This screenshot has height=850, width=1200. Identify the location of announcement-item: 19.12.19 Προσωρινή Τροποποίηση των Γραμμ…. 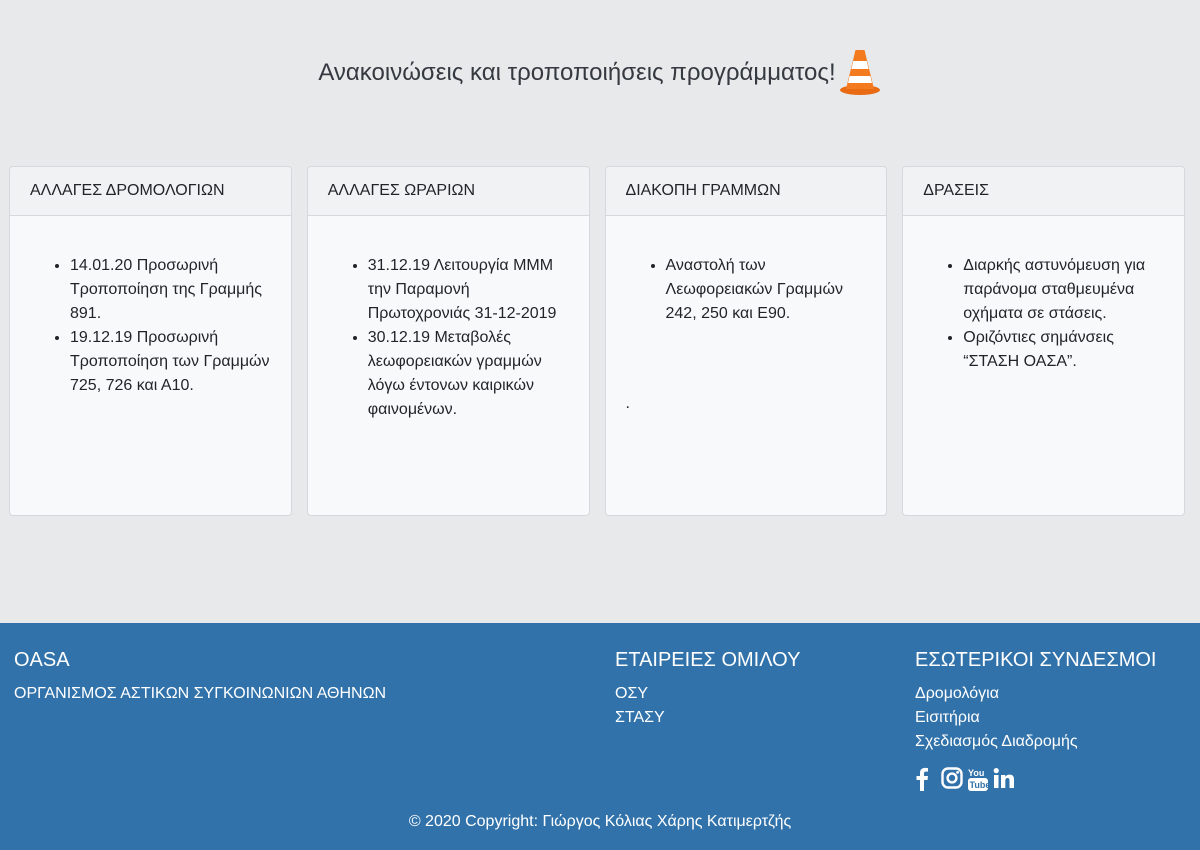
(170, 362).